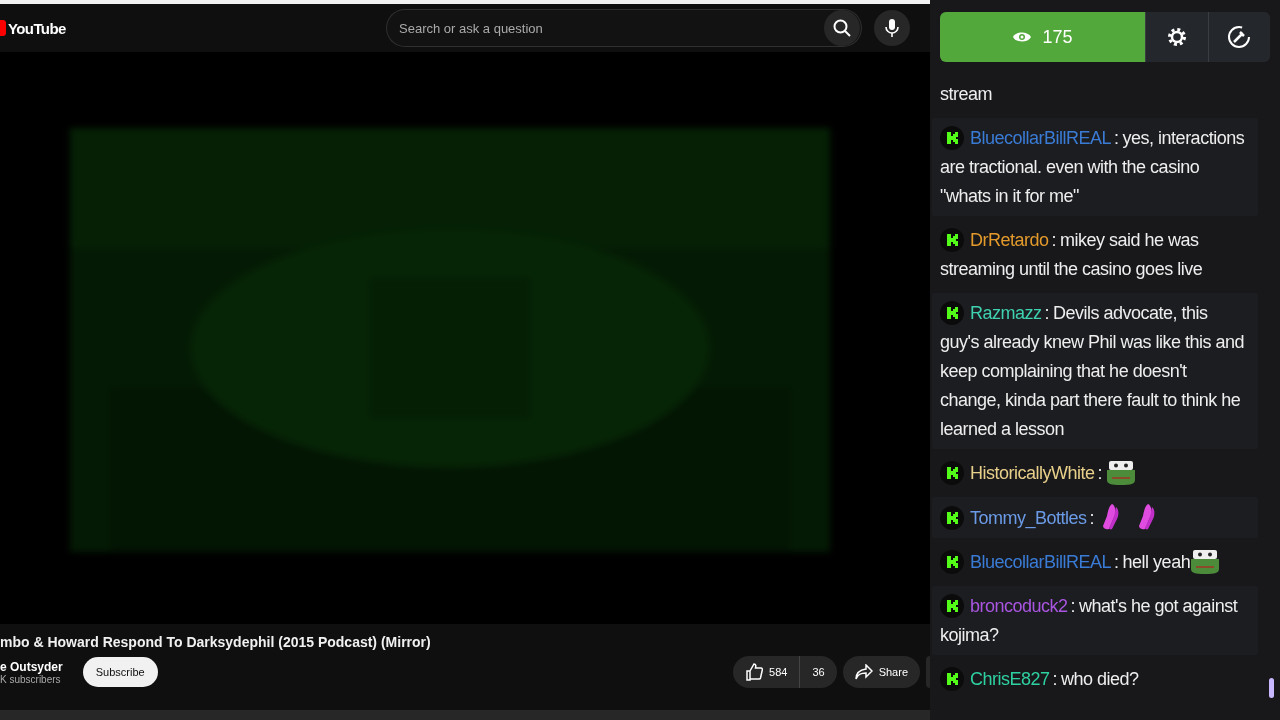 Image resolution: width=1280 pixels, height=720 pixels. What do you see at coordinates (1095, 518) in the screenshot?
I see `chat-message: Tommy_Bottles :` at bounding box center [1095, 518].